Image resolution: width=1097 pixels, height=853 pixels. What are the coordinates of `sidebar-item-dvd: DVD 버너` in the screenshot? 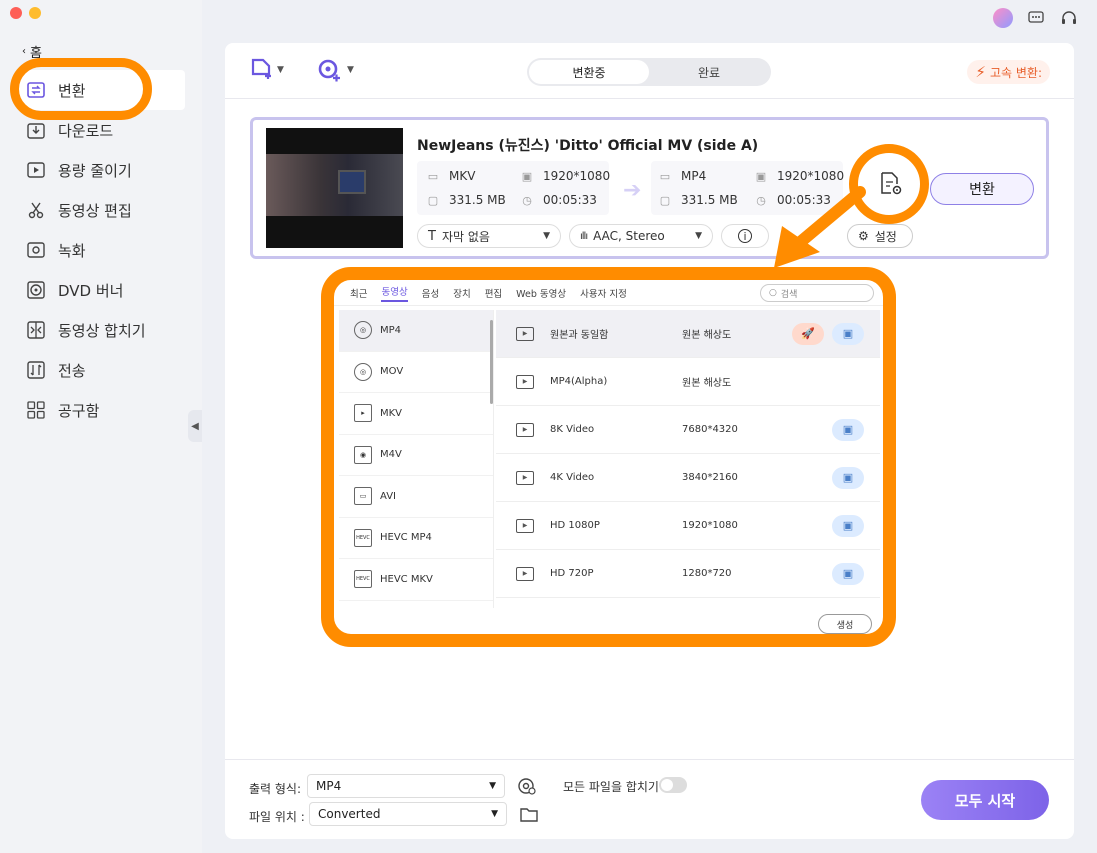 It's located at (106, 290).